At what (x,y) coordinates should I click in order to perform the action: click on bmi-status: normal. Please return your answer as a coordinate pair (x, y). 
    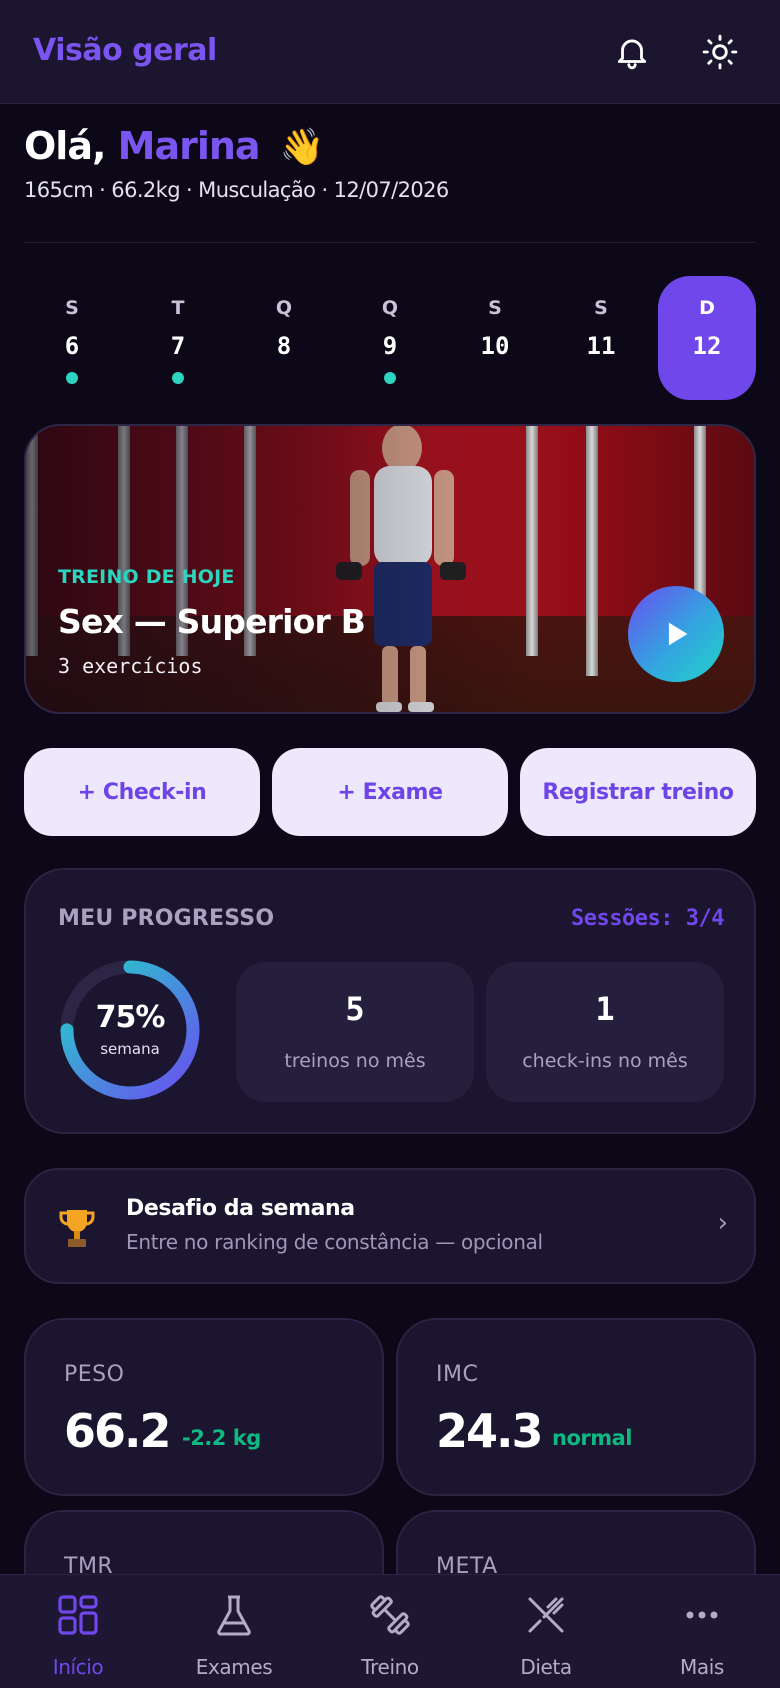
    Looking at the image, I should click on (592, 1438).